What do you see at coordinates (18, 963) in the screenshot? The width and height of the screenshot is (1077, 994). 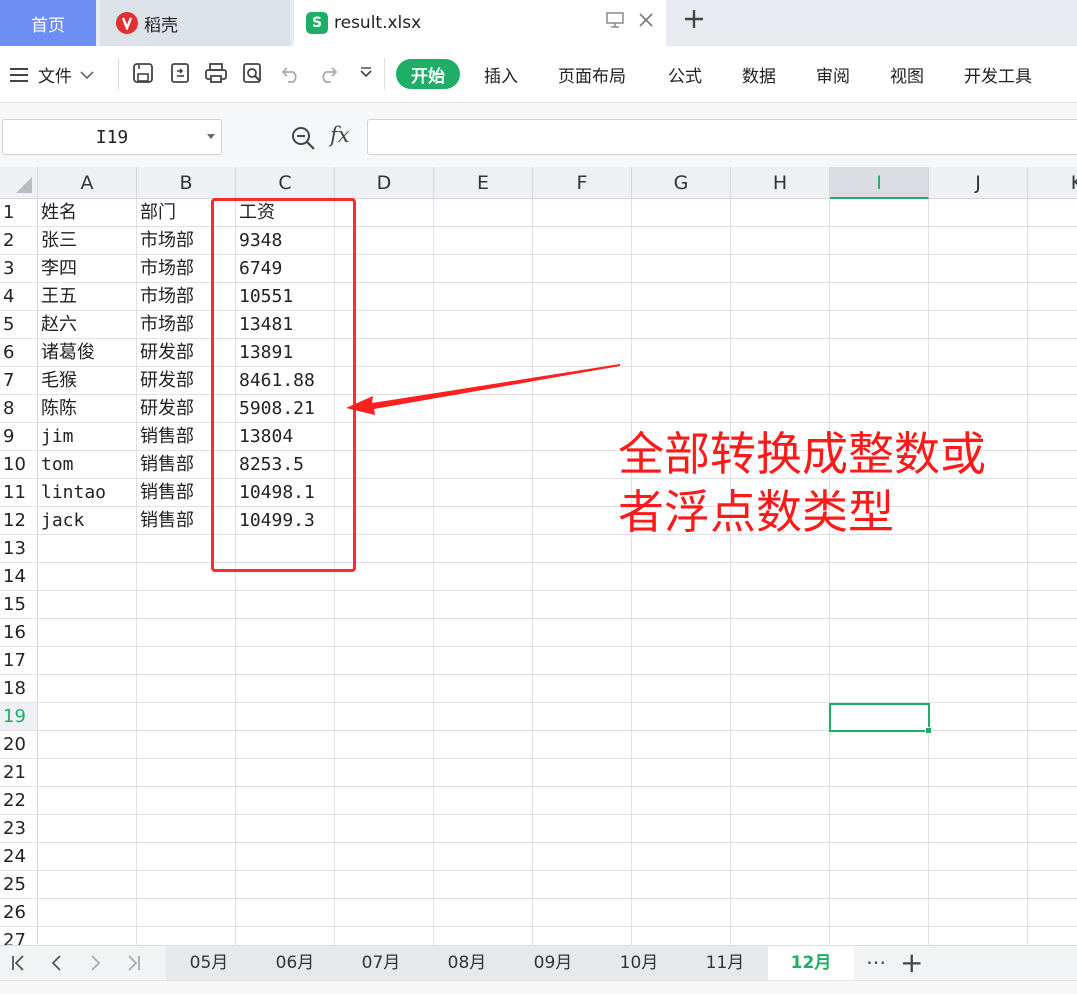 I see `first-sheet-icon` at bounding box center [18, 963].